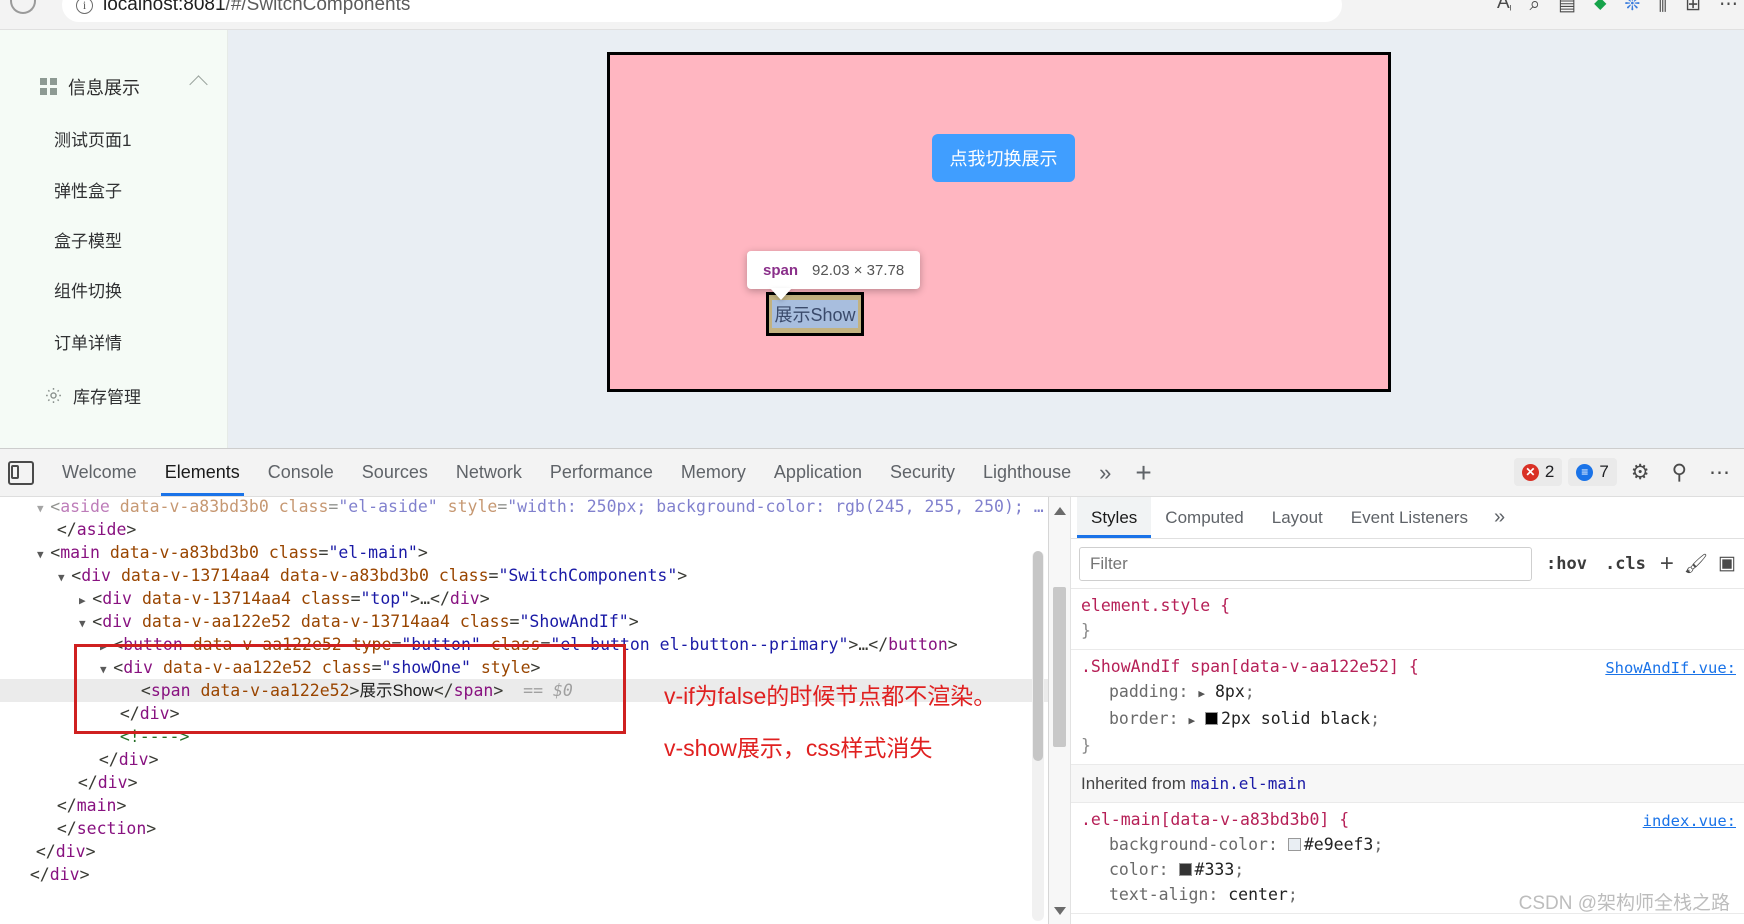 The height and width of the screenshot is (924, 1744). I want to click on sidebar-item-4: 订单详情, so click(114, 341).